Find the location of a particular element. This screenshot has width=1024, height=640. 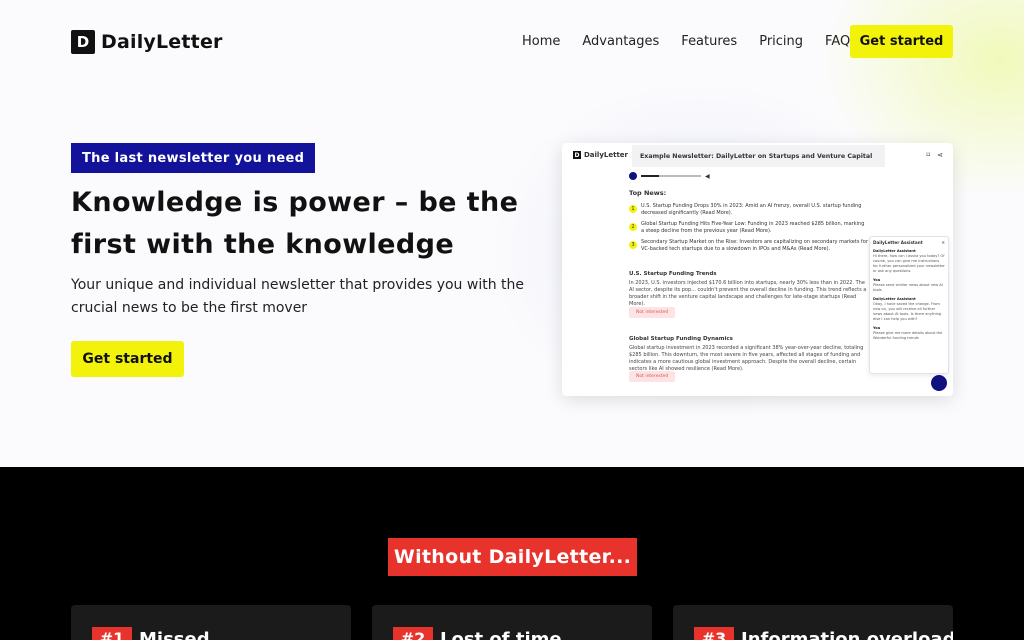

preview-actions: ⌑ ⋖ is located at coordinates (935, 155).